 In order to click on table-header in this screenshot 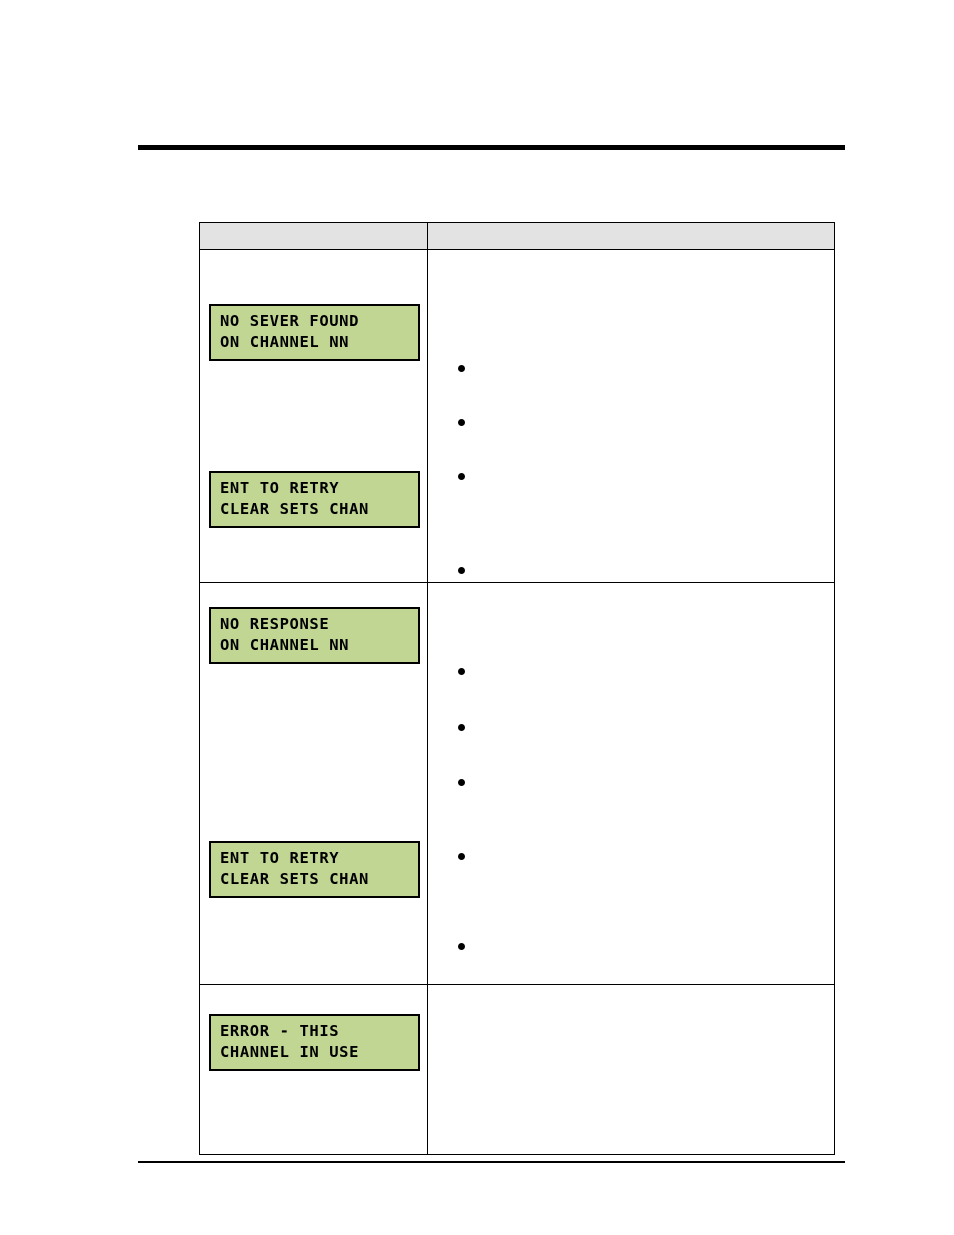, I will do `click(517, 236)`.